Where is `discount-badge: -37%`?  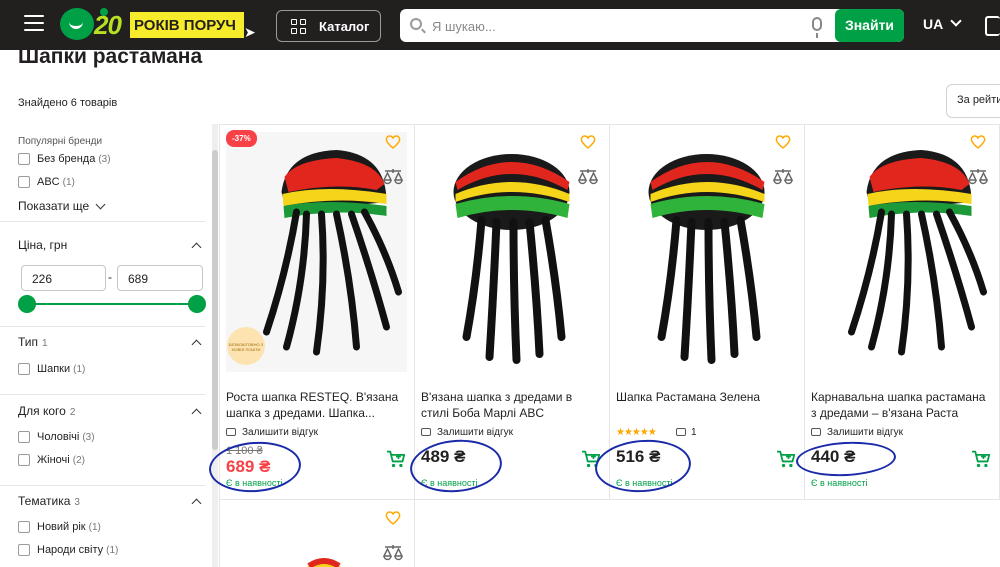
discount-badge: -37% is located at coordinates (241, 138).